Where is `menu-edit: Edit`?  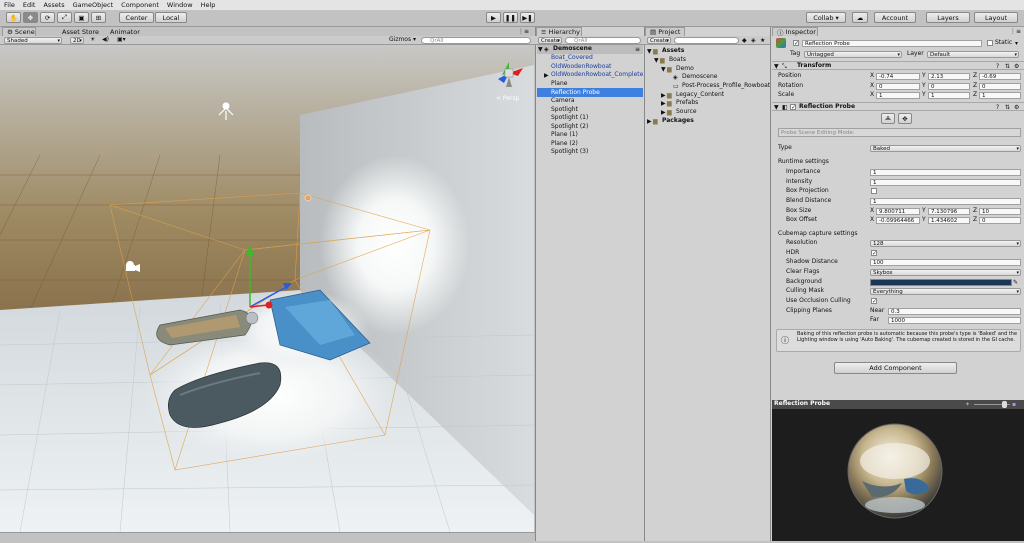
menu-edit: Edit is located at coordinates (29, 5).